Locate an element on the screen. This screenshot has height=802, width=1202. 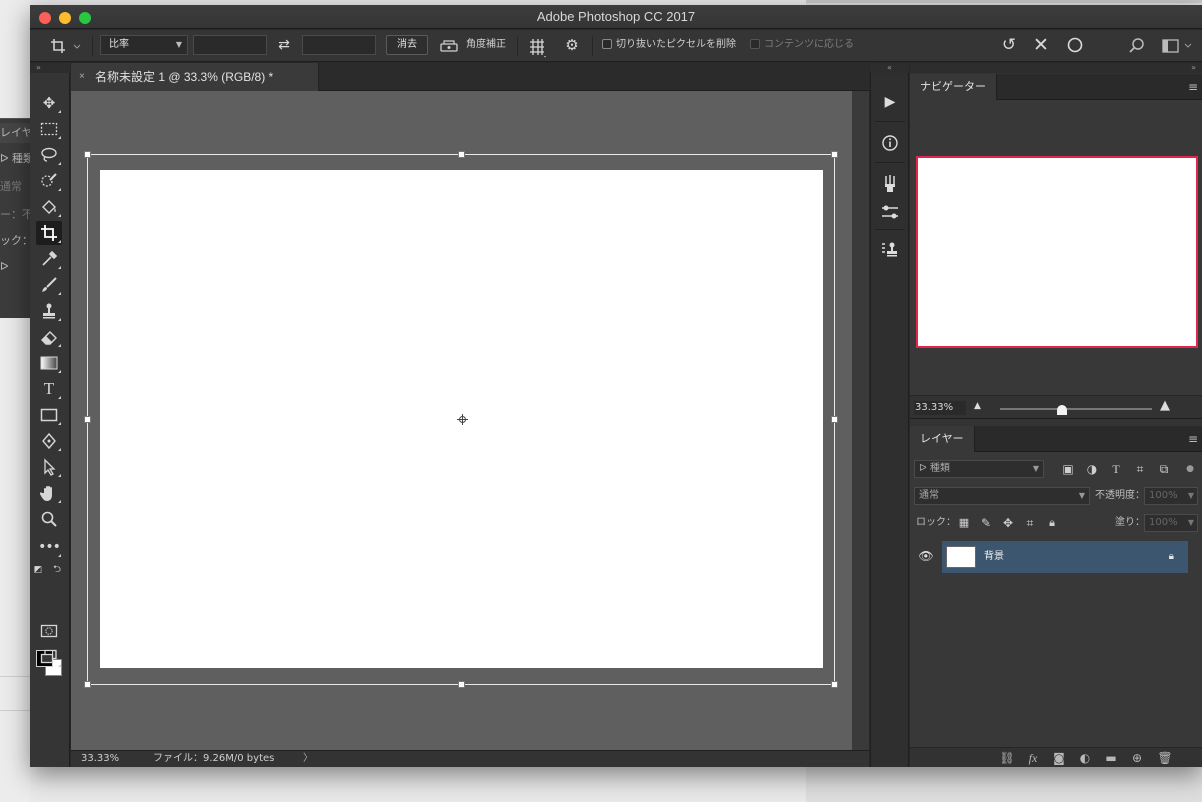
lasso-icon is located at coordinates (49, 155).